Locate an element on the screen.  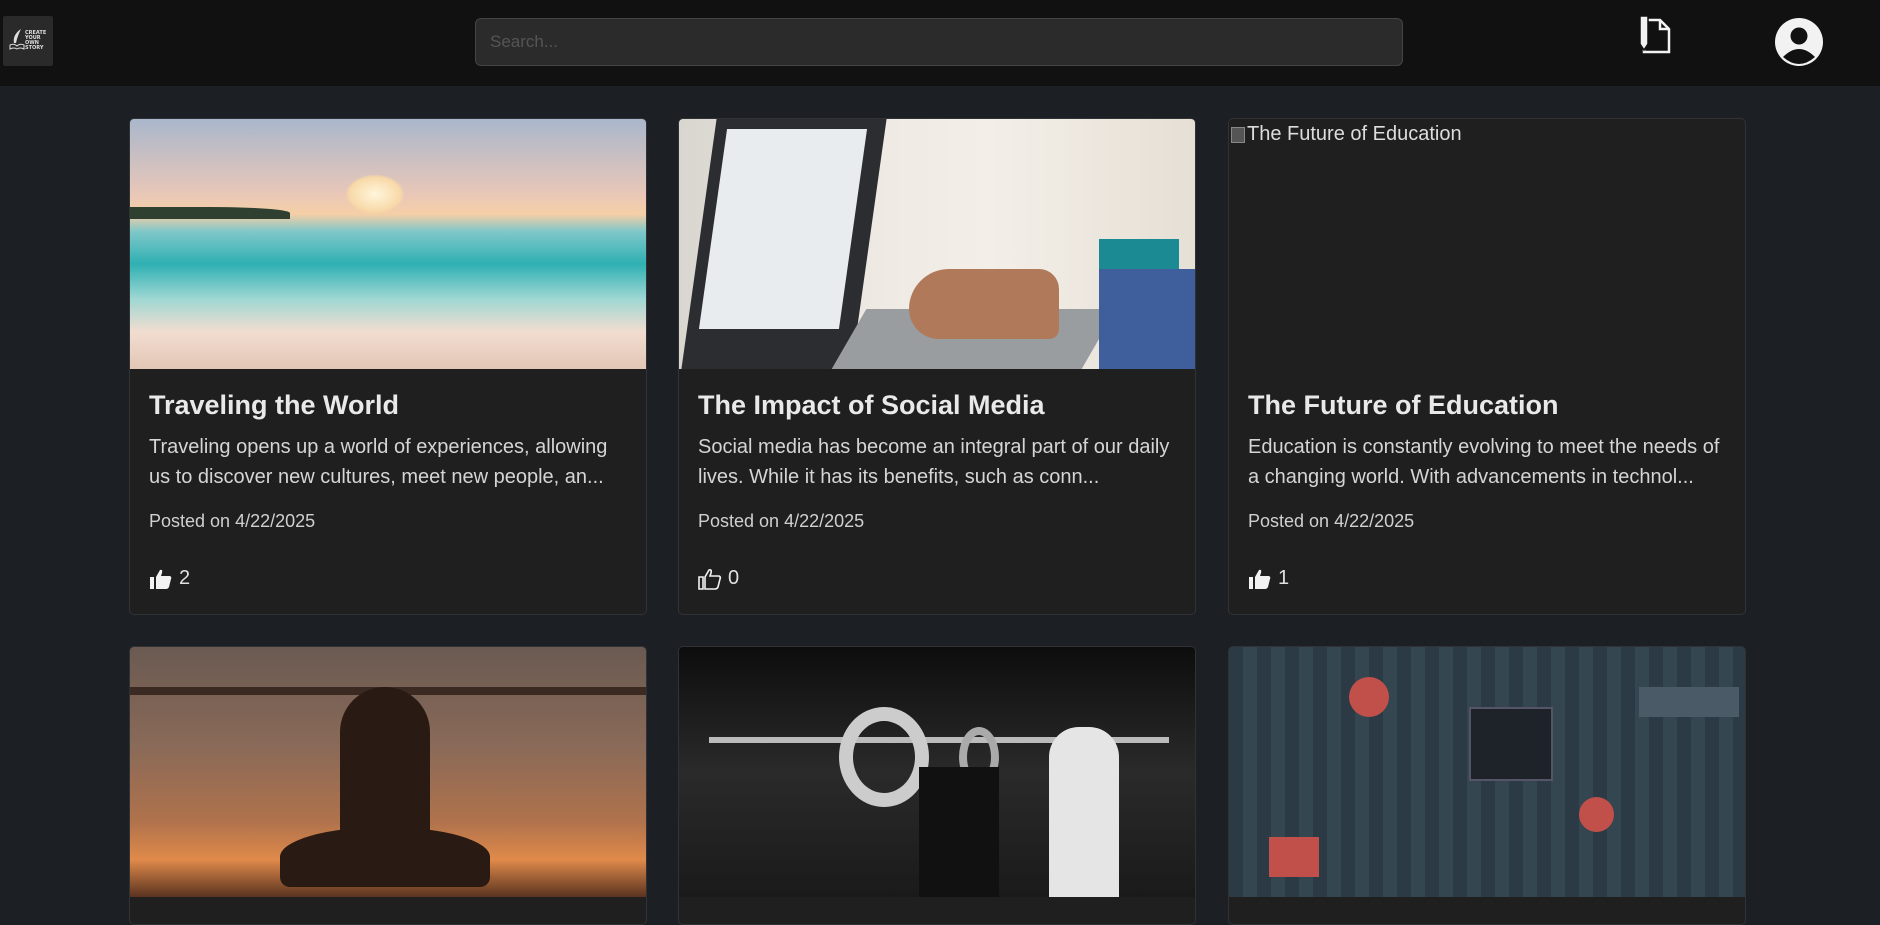
search-input is located at coordinates (939, 42).